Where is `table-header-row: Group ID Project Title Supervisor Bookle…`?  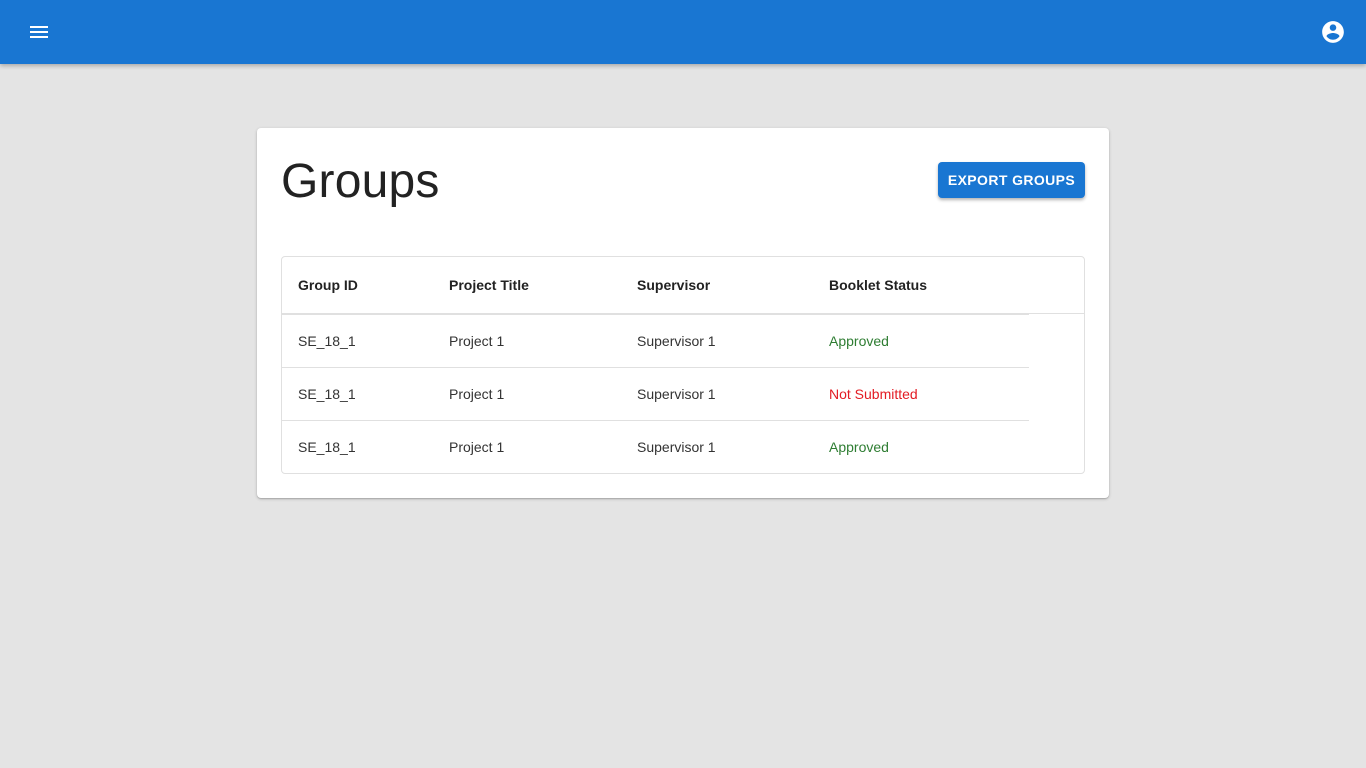
table-header-row: Group ID Project Title Supervisor Bookle… is located at coordinates (655, 286).